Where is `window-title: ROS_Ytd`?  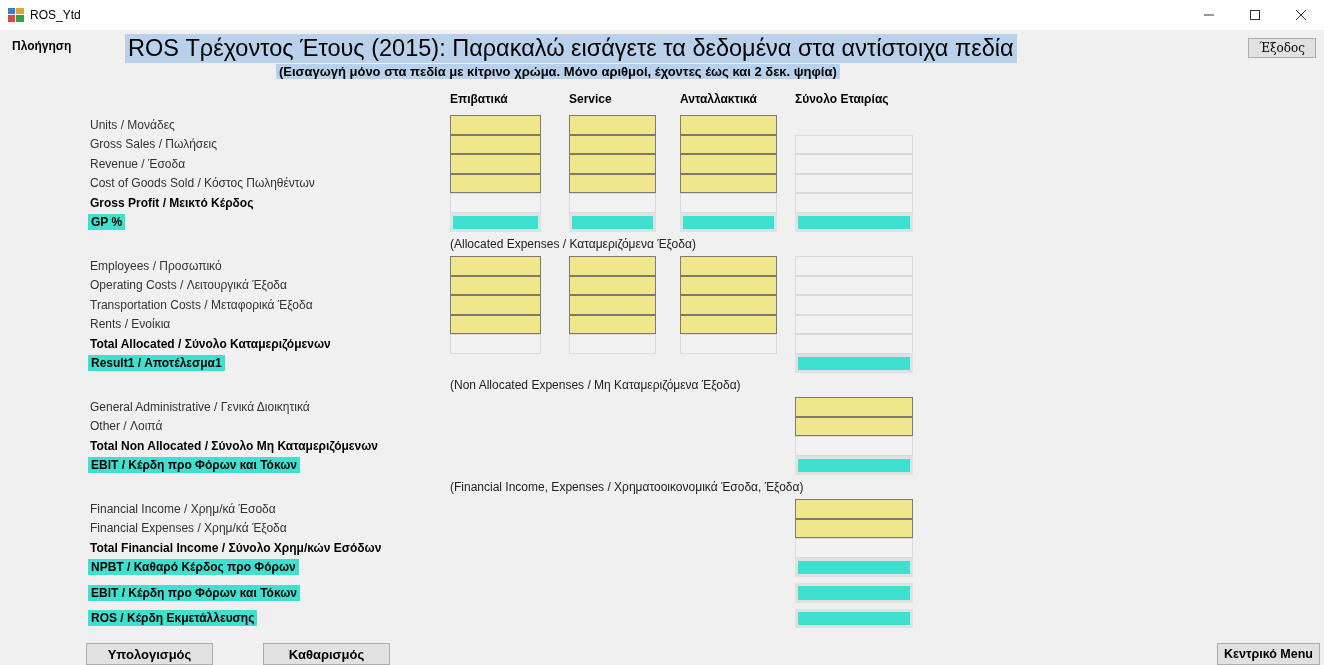
window-title: ROS_Ytd is located at coordinates (56, 15).